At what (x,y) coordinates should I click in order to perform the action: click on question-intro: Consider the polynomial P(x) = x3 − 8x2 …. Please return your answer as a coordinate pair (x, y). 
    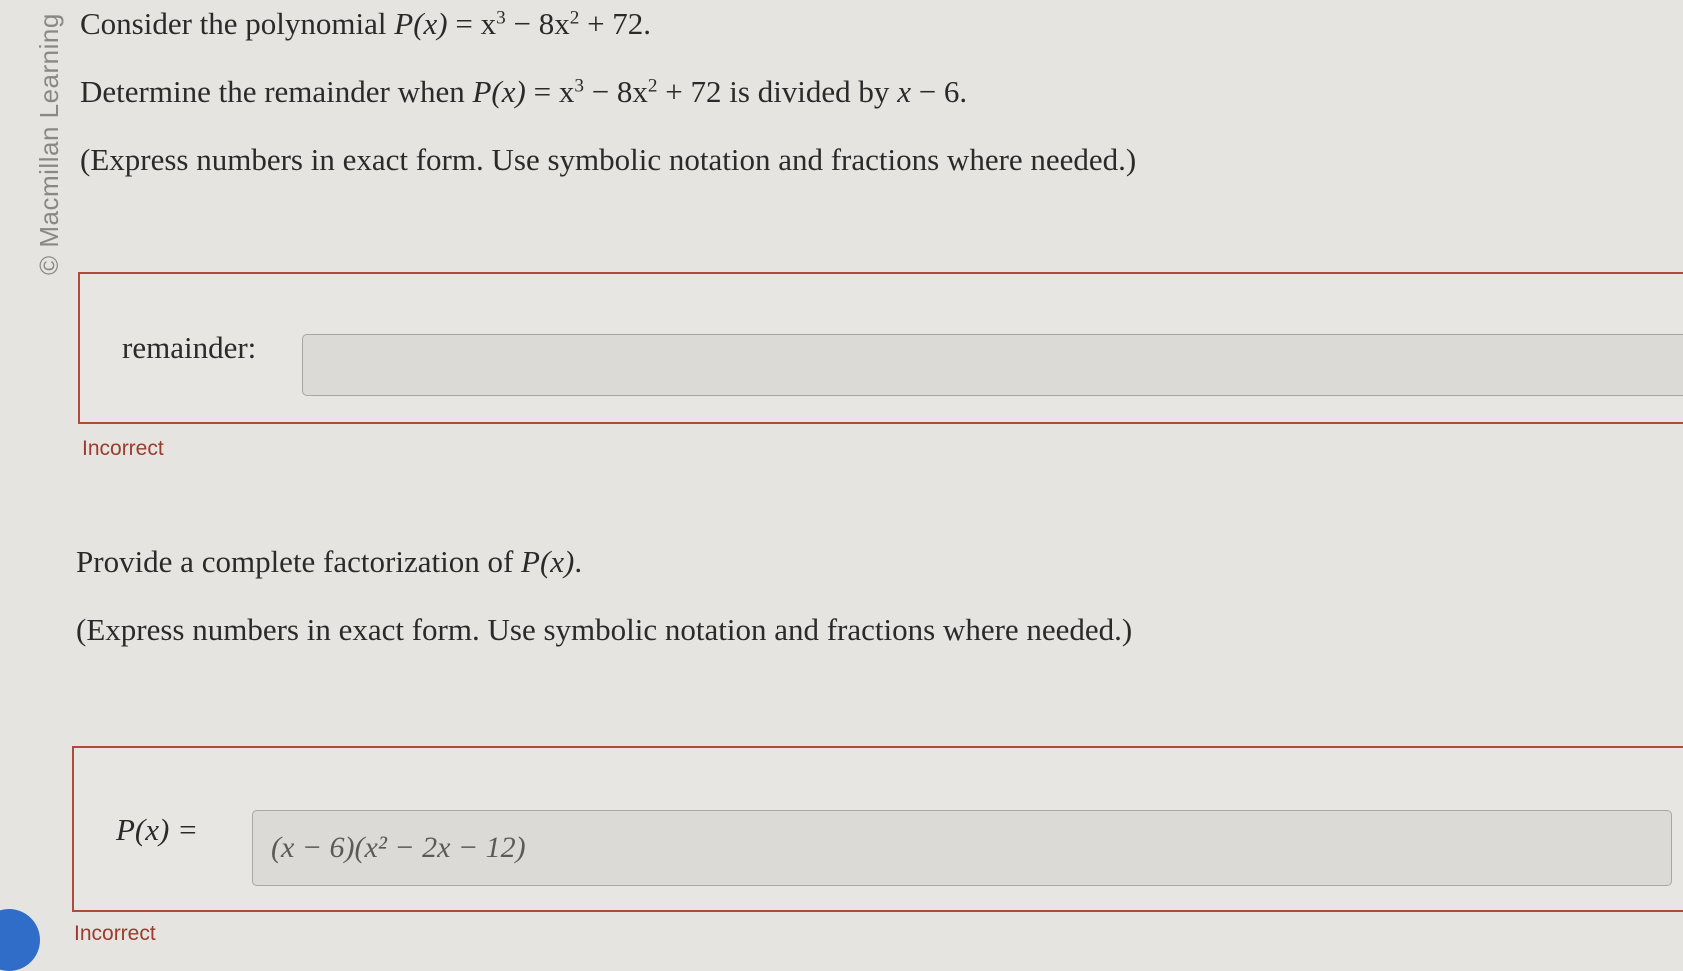
    Looking at the image, I should click on (366, 23).